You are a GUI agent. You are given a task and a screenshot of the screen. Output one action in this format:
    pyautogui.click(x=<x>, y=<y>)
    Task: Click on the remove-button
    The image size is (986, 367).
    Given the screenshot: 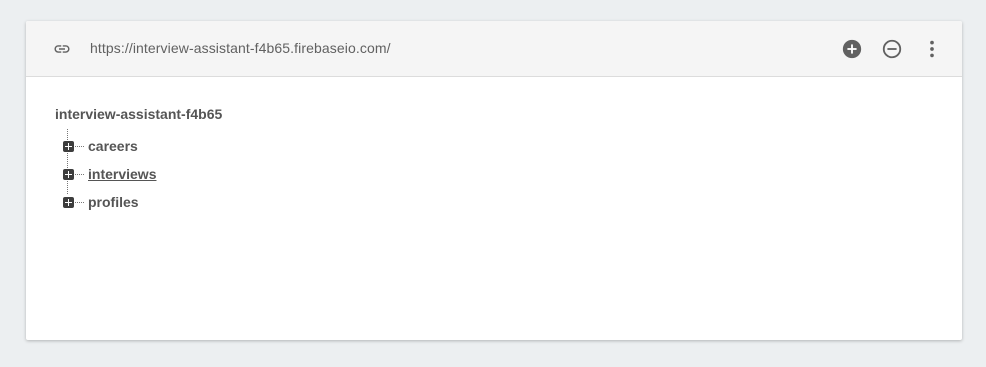 What is the action you would take?
    pyautogui.click(x=892, y=49)
    